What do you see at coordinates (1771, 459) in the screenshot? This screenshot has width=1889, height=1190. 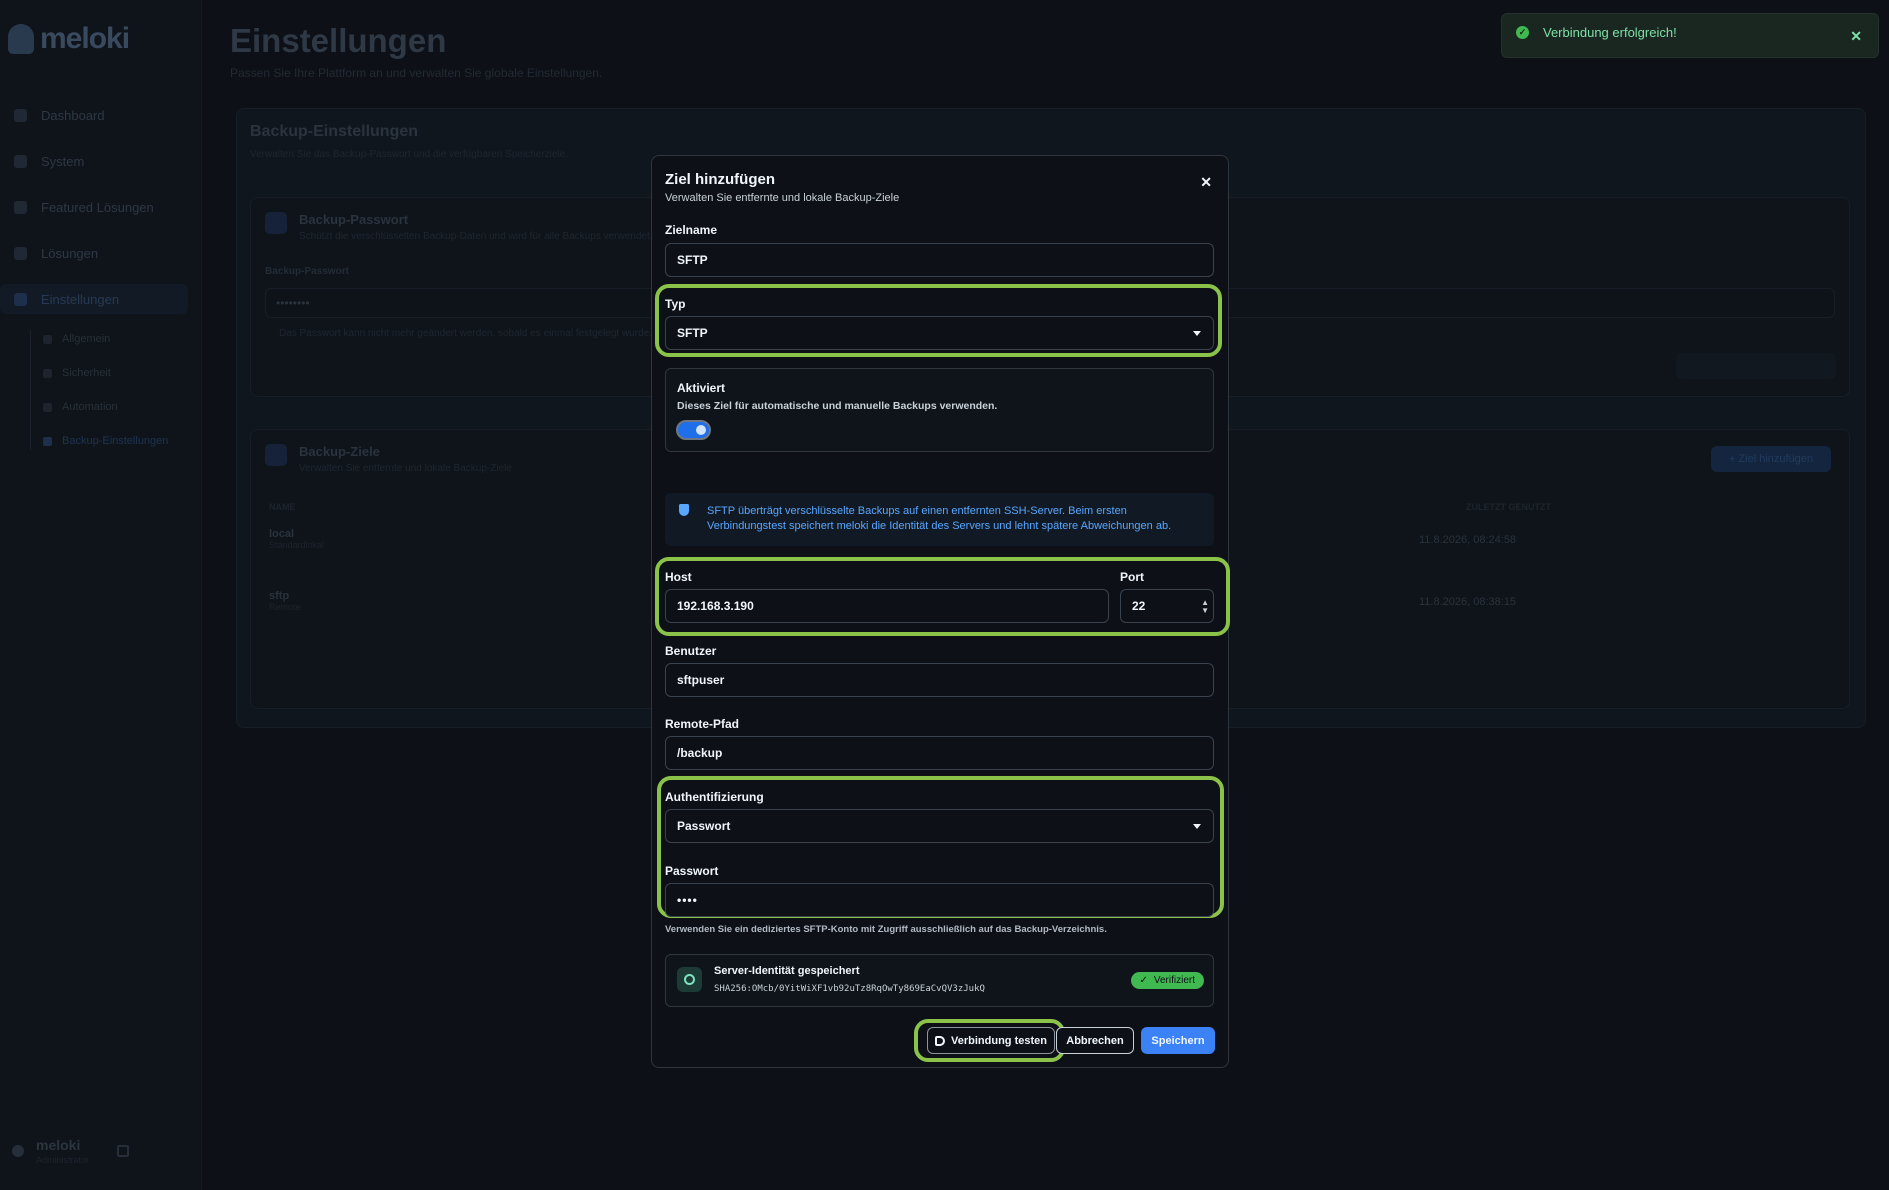 I see `add-target-button: + Ziel hinzufügen` at bounding box center [1771, 459].